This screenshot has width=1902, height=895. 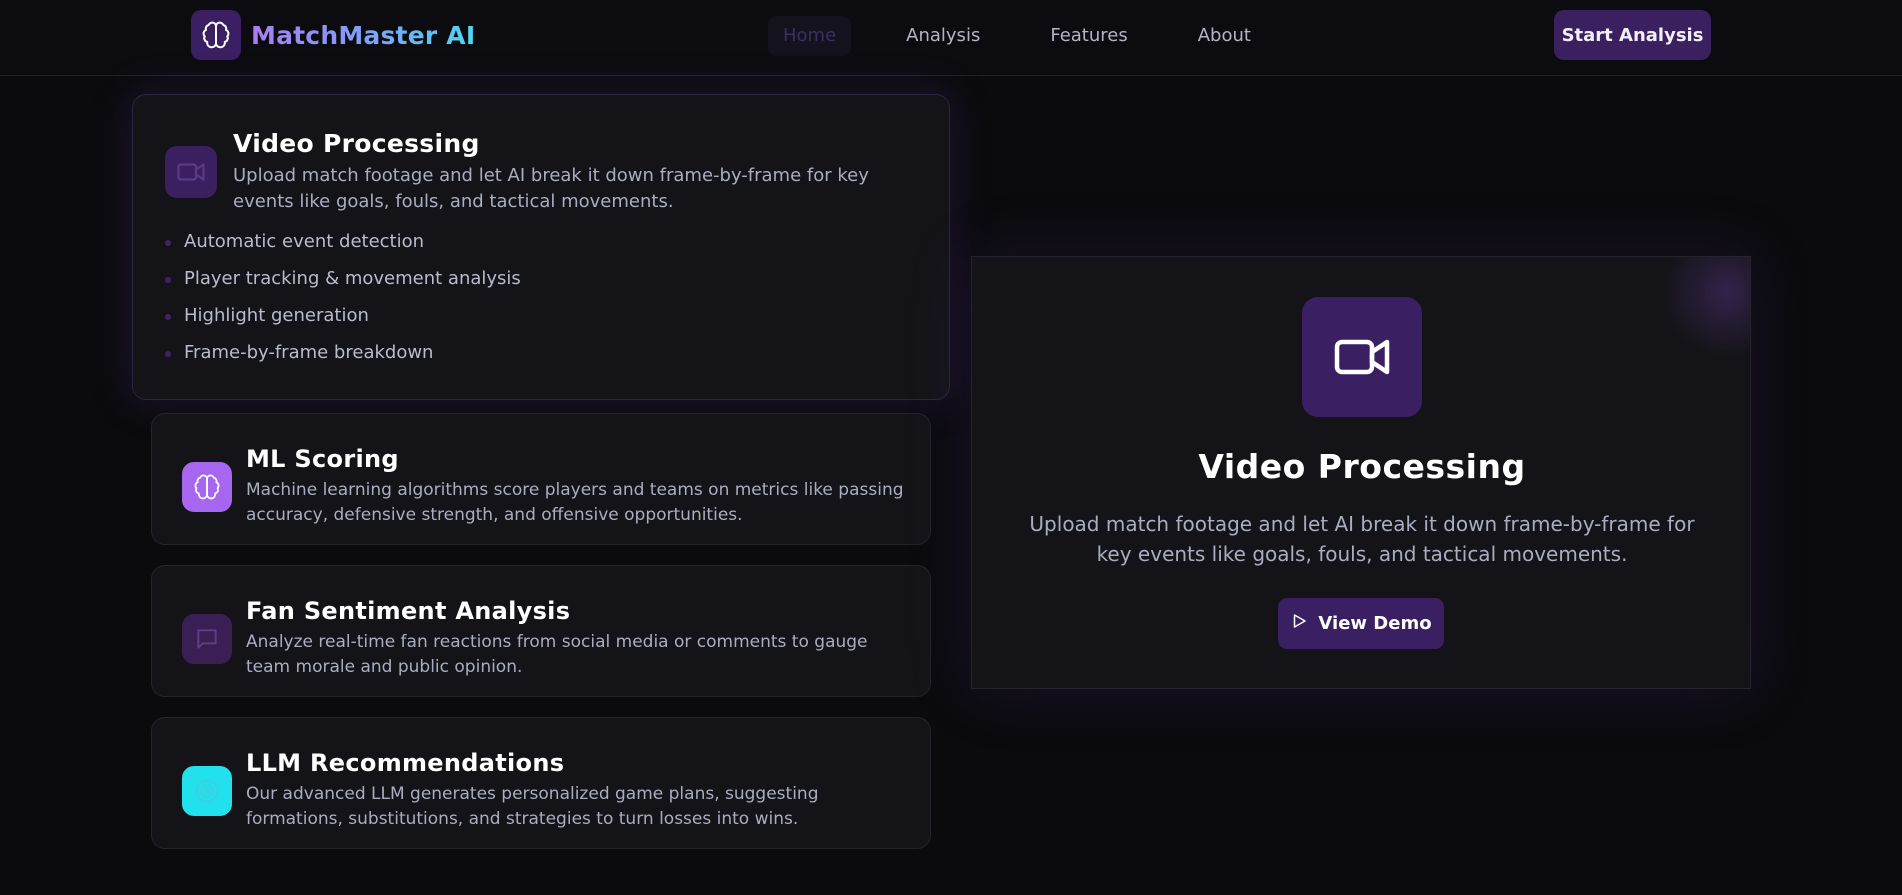 I want to click on logo: MatchMaster AI, so click(x=333, y=35).